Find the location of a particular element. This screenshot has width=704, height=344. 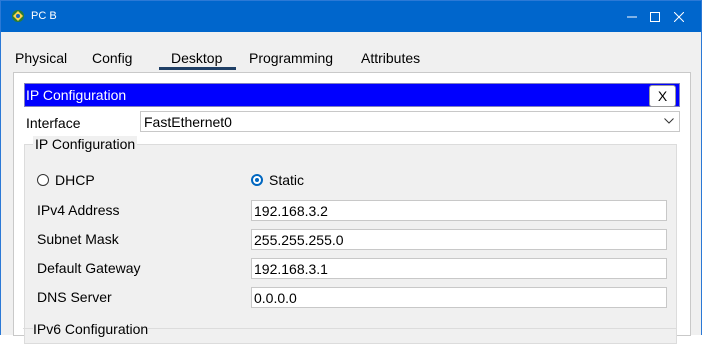

window-title: PC B is located at coordinates (44, 16).